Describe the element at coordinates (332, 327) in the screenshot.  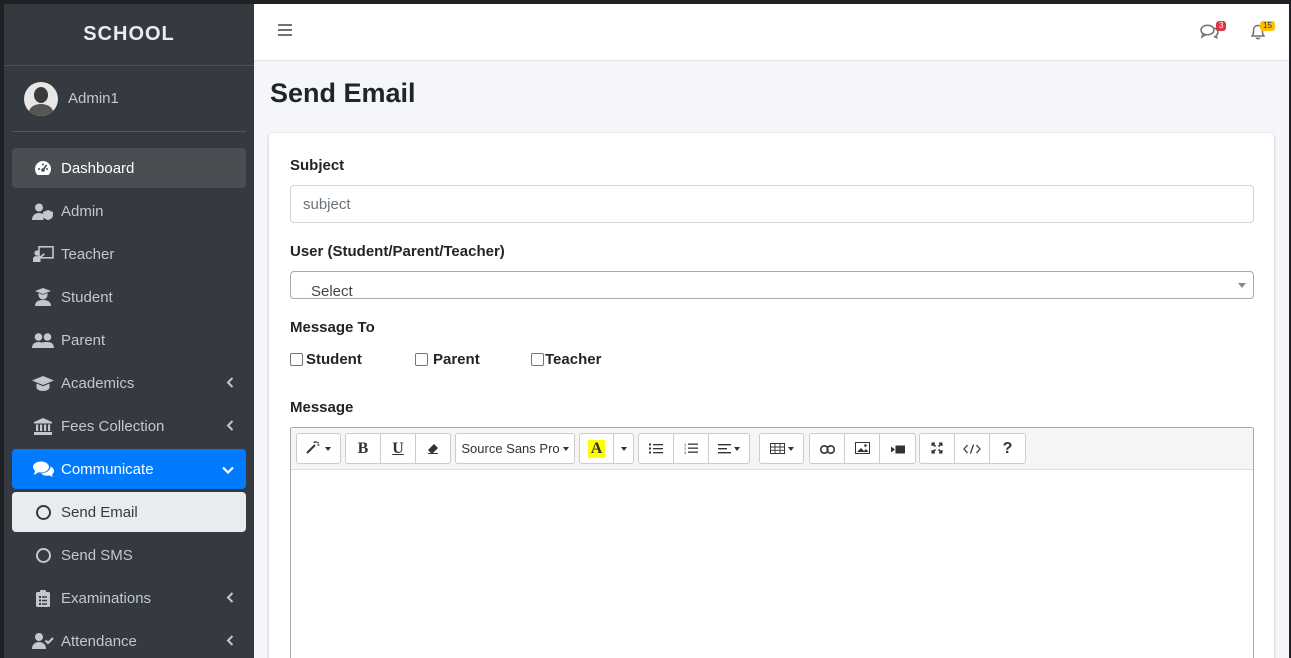
I see `message-to-label: Message To` at that location.